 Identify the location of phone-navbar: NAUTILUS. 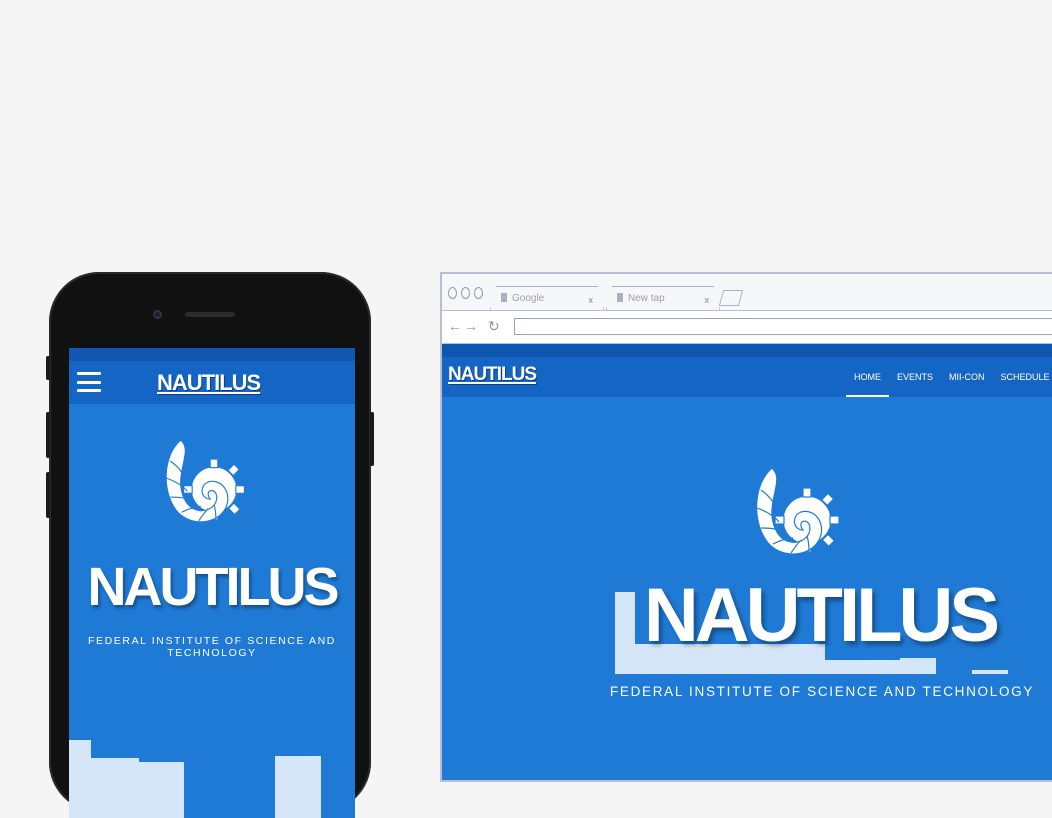
(212, 382).